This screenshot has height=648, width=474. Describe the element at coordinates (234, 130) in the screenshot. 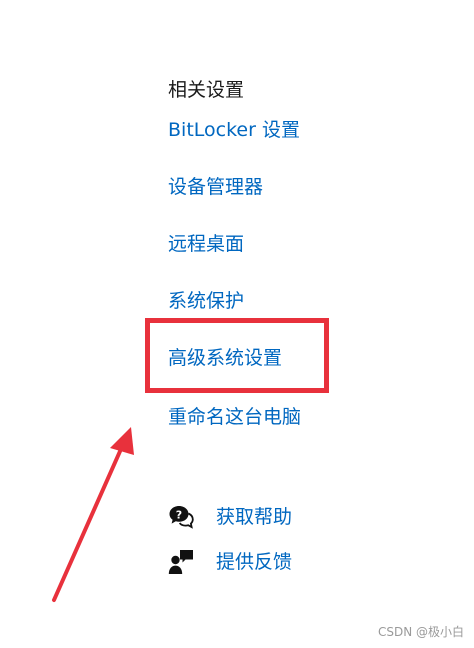

I see `bitlocker-settings-link: BitLocker 设置` at that location.